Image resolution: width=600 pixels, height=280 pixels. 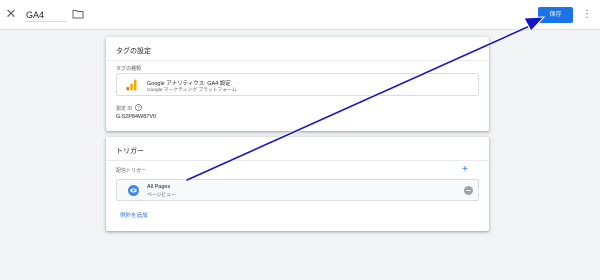 What do you see at coordinates (587, 14) in the screenshot?
I see `more-vert-icon: ⋮` at bounding box center [587, 14].